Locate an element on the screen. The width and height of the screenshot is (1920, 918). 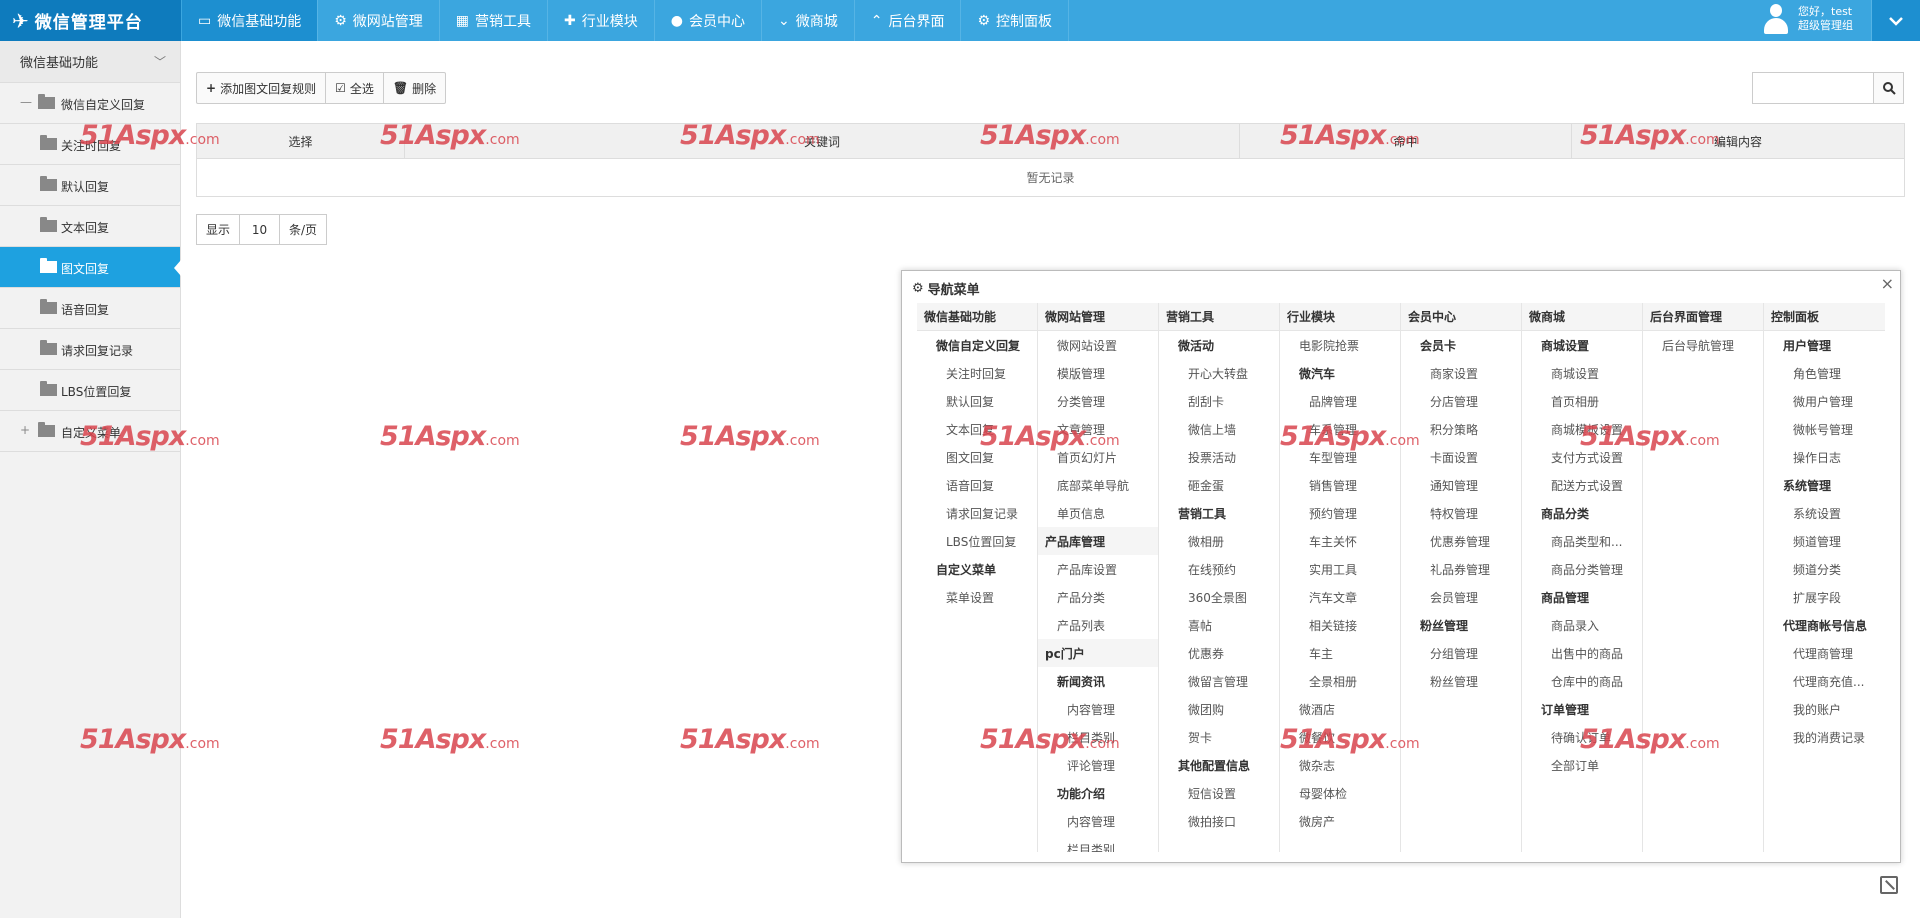
nav-panel-link: pc门户 is located at coordinates (1098, 653).